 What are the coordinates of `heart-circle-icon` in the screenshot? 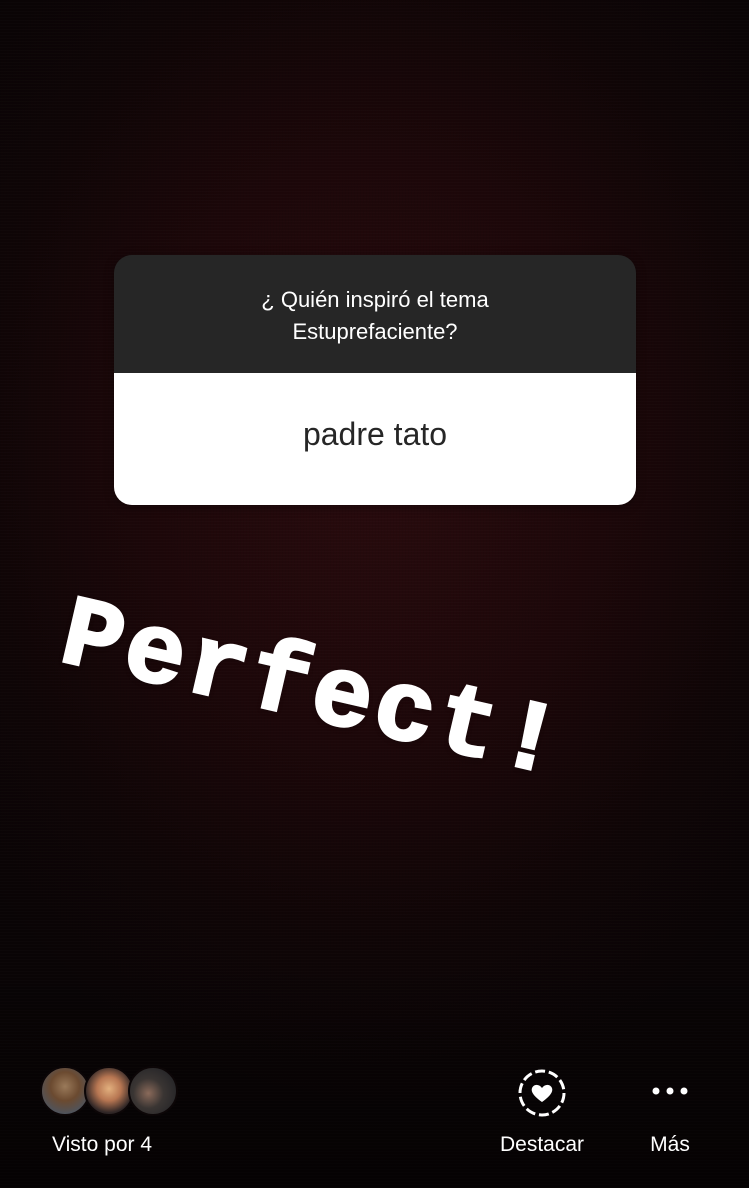 It's located at (542, 1093).